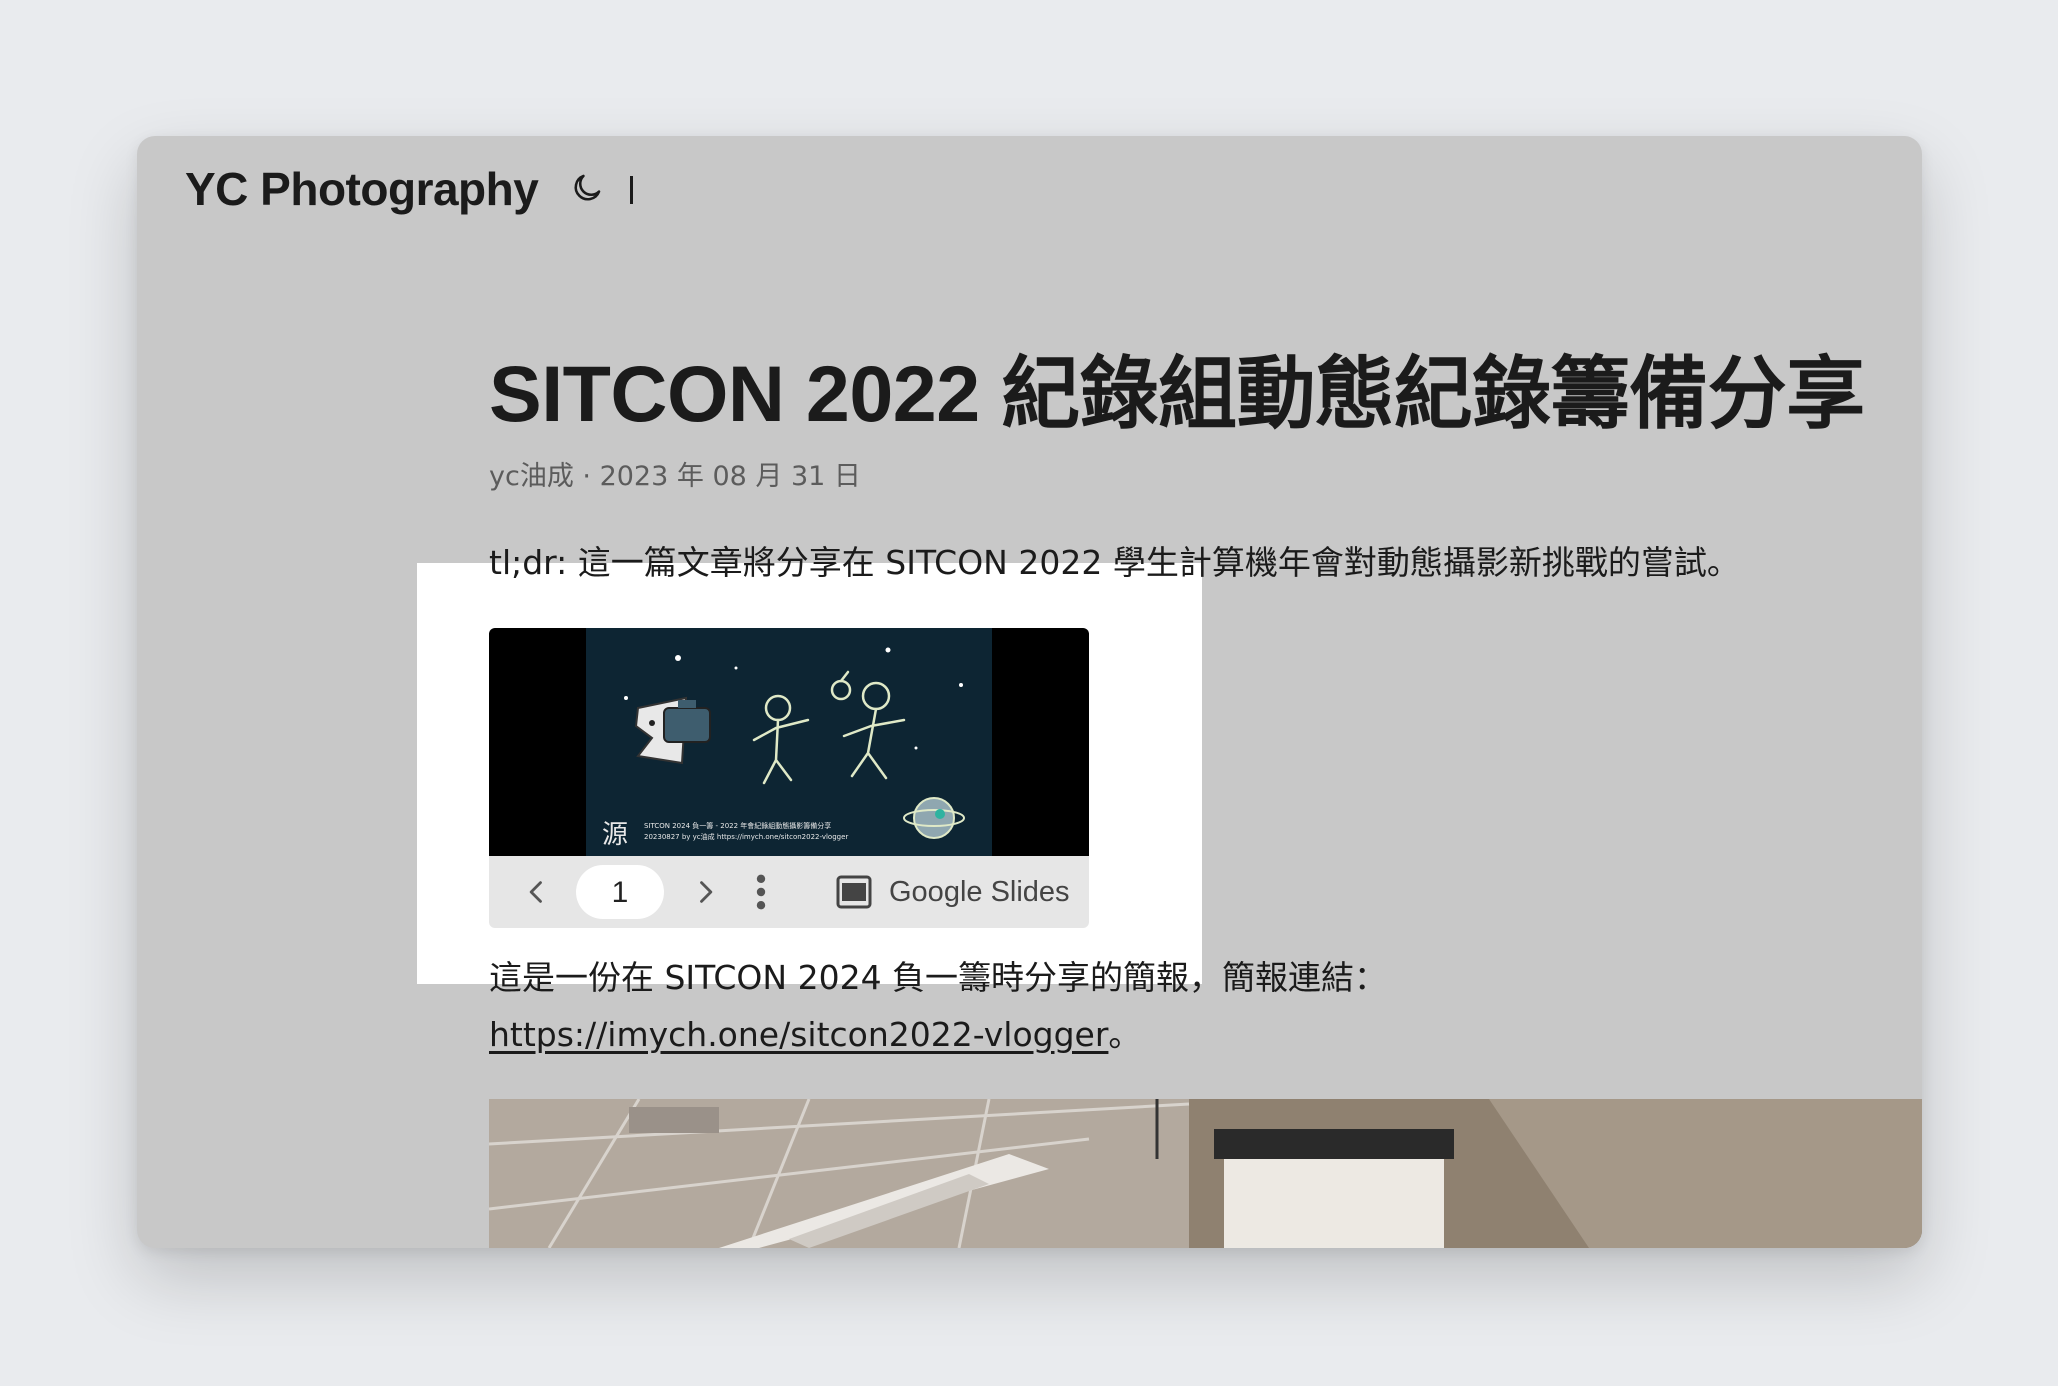 The height and width of the screenshot is (1386, 2058). What do you see at coordinates (362, 189) in the screenshot?
I see `site-title: YC Photography` at bounding box center [362, 189].